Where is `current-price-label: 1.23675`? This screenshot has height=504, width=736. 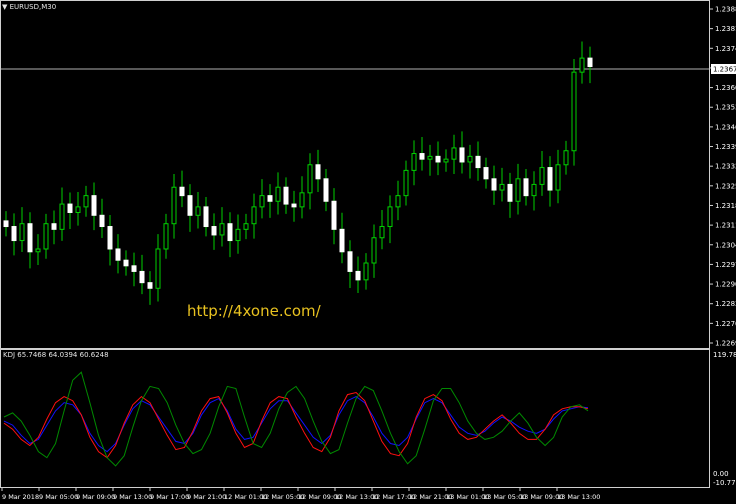
current-price-label: 1.23675 is located at coordinates (724, 70).